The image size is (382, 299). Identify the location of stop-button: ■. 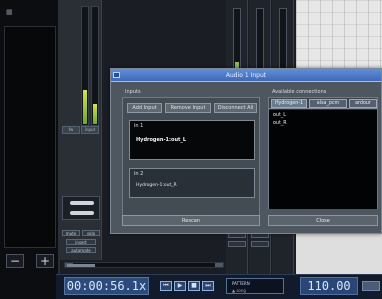
(194, 286).